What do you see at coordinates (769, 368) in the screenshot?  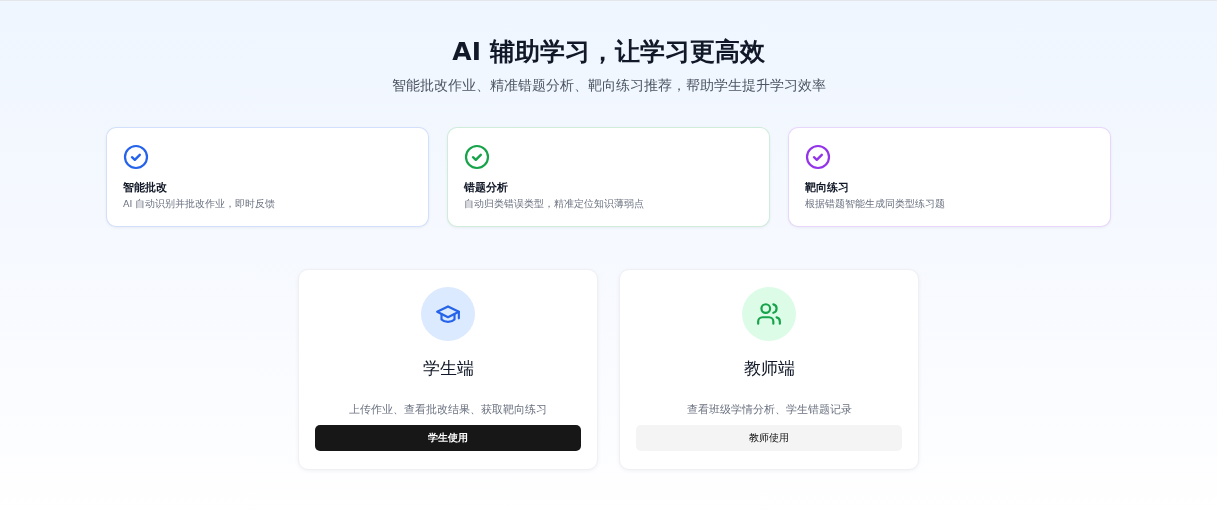 I see `role-title: 教师端` at bounding box center [769, 368].